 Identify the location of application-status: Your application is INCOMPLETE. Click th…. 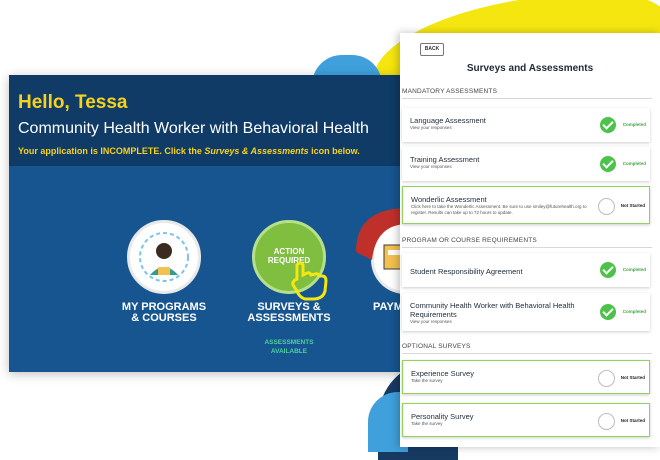
(209, 151).